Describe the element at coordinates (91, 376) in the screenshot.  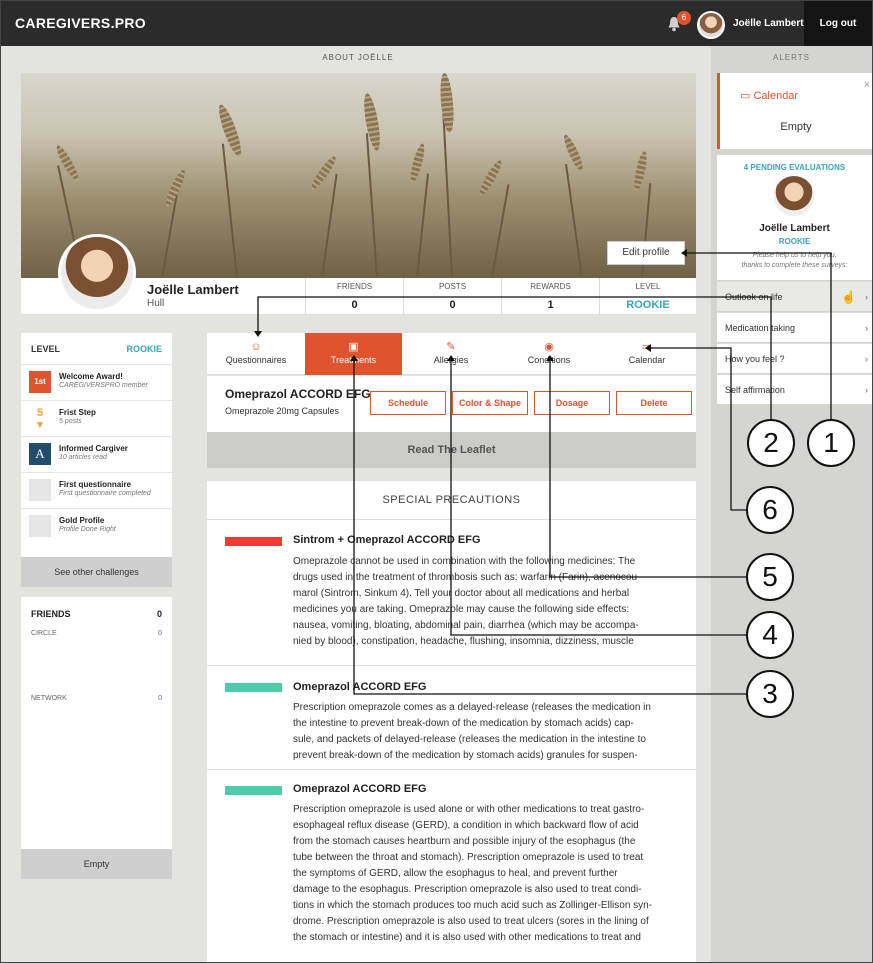
I see `achievement-title: Welcome Award!` at that location.